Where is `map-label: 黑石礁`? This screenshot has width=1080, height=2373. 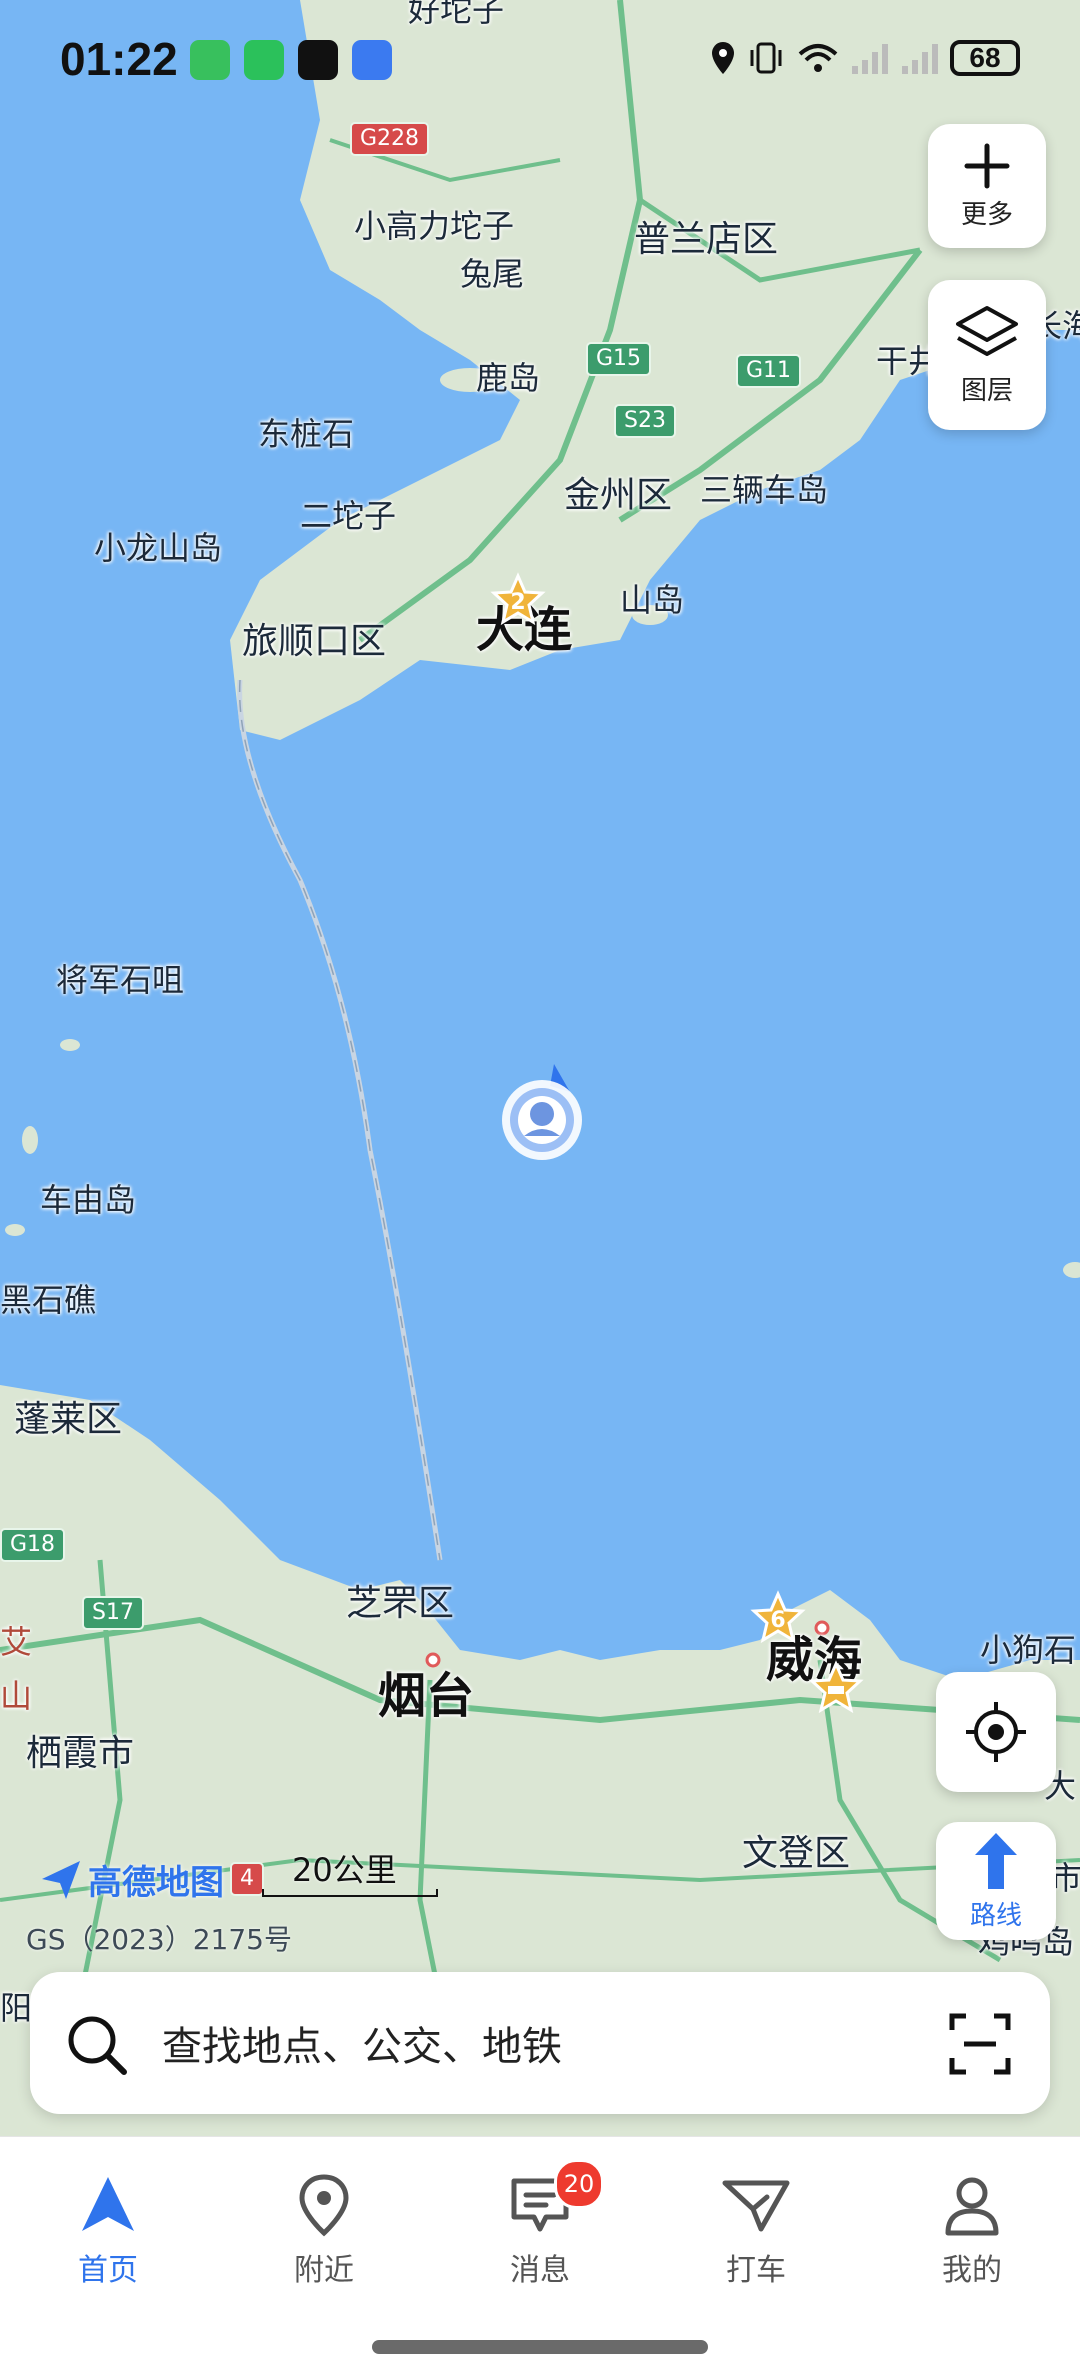
map-label: 黑石礁 is located at coordinates (48, 1300).